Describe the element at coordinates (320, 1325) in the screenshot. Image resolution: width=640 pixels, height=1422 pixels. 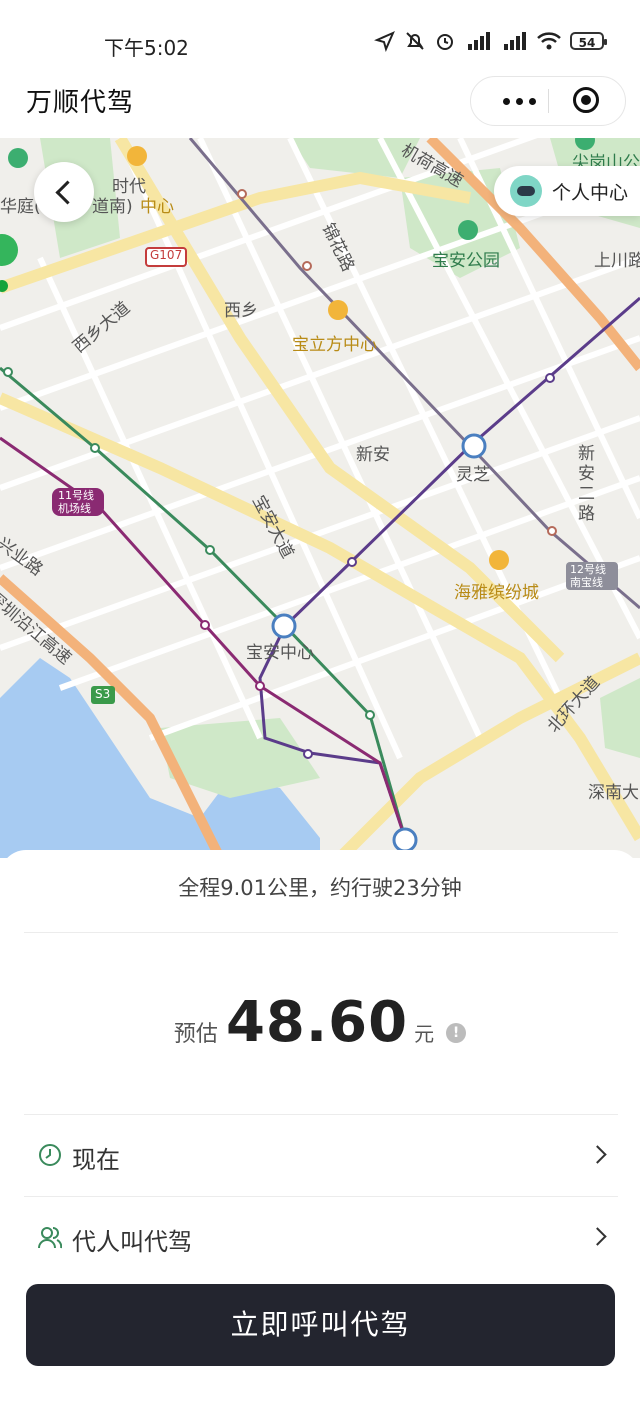
I see `call-driver-button: 立即呼叫代驾` at that location.